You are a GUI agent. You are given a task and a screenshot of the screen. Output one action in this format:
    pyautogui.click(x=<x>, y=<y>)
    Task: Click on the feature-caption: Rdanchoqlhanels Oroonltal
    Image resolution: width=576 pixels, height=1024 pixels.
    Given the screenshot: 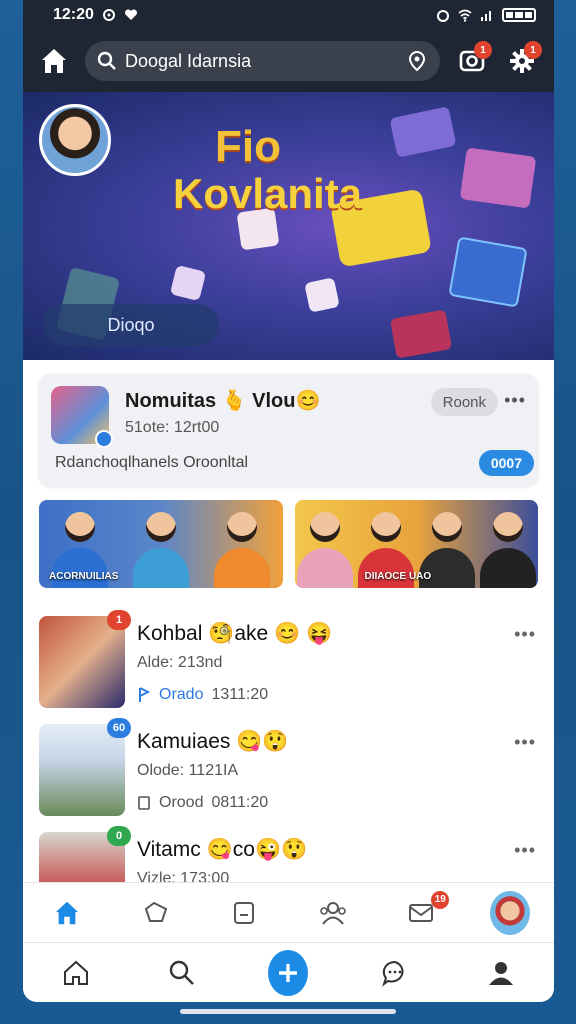 What is the action you would take?
    pyautogui.click(x=152, y=462)
    